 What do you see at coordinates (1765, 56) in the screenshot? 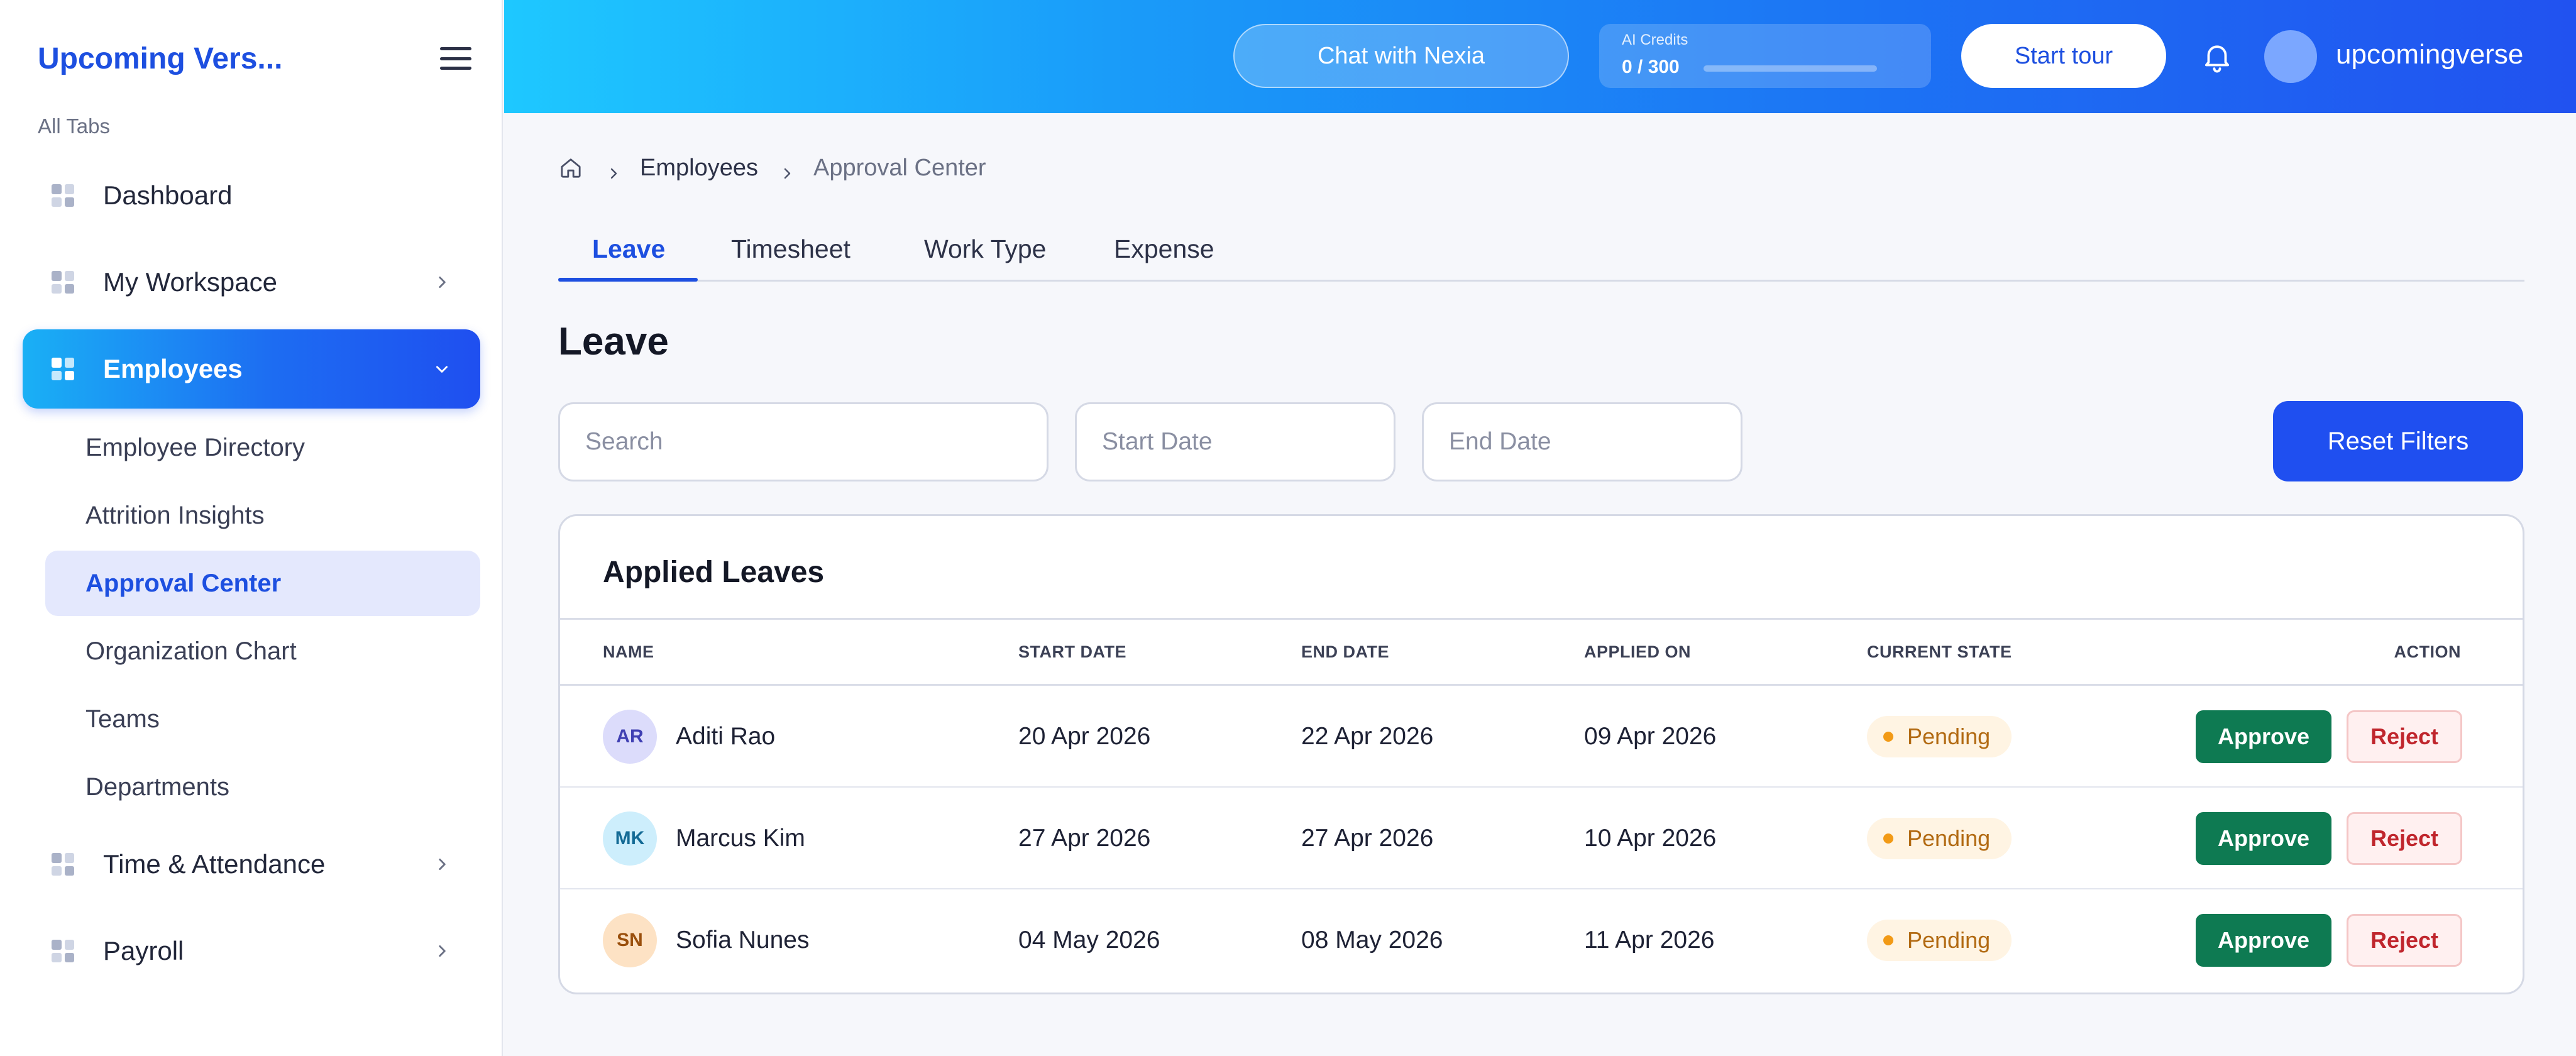
I see `ai-credits-widget: AI Credits 0 / 300` at bounding box center [1765, 56].